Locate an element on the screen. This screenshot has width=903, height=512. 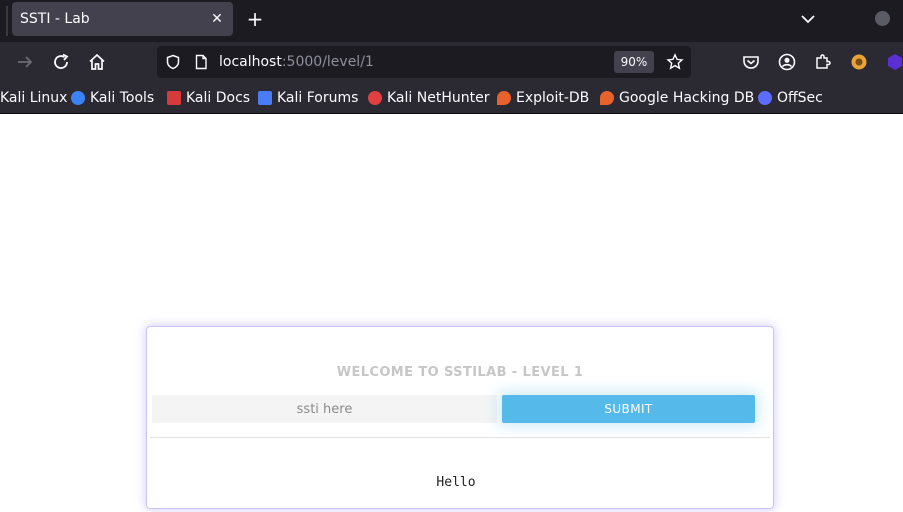
page-icon is located at coordinates (201, 62).